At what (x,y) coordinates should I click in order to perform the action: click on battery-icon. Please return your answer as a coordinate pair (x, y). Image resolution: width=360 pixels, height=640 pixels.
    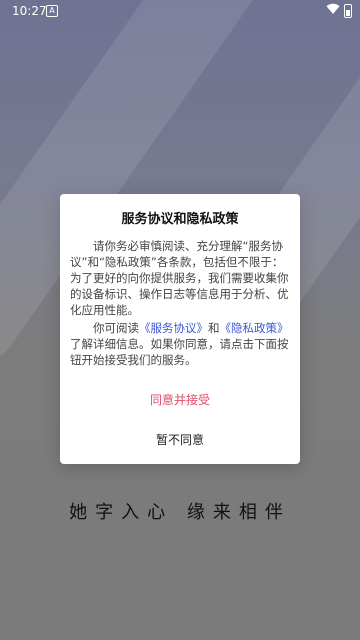
    Looking at the image, I should click on (348, 11).